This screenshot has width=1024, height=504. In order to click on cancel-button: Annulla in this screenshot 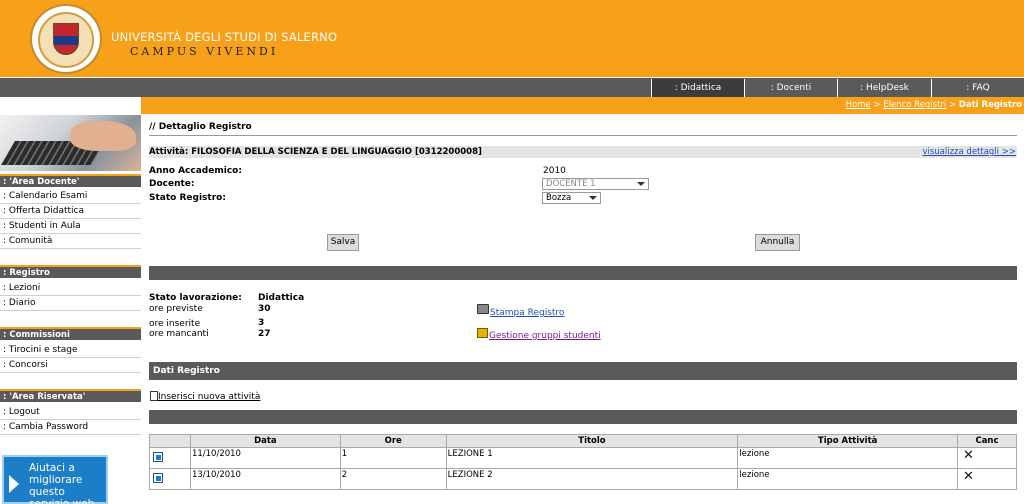, I will do `click(777, 242)`.